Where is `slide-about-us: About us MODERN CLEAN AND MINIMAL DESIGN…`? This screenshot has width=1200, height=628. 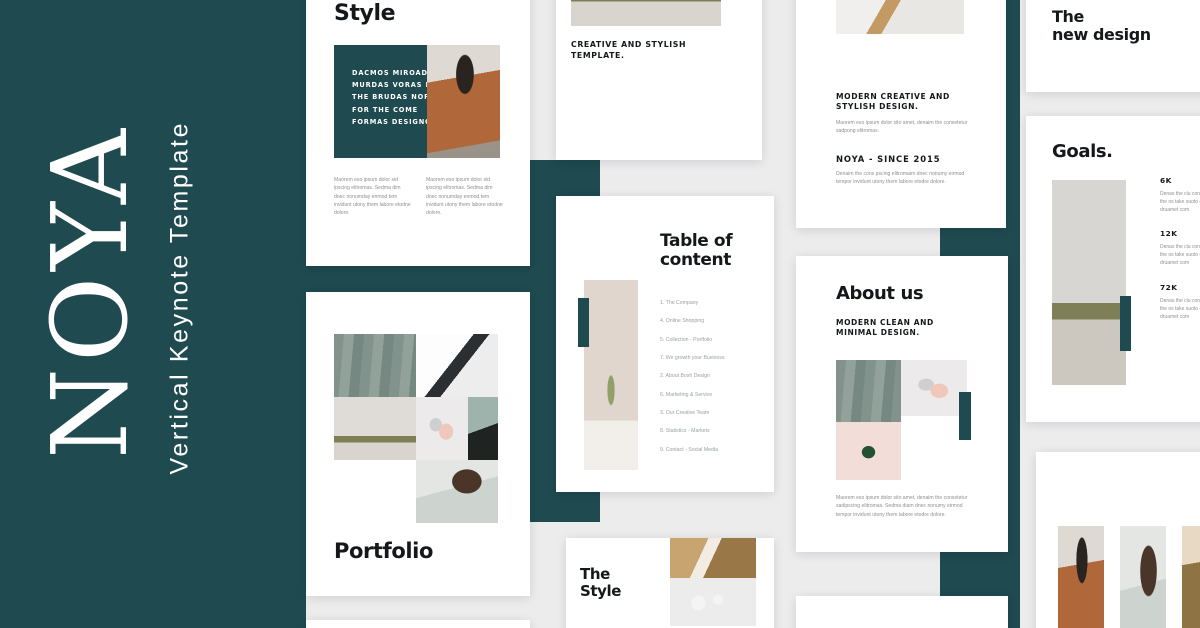 slide-about-us: About us MODERN CLEAN AND MINIMAL DESIGN… is located at coordinates (902, 404).